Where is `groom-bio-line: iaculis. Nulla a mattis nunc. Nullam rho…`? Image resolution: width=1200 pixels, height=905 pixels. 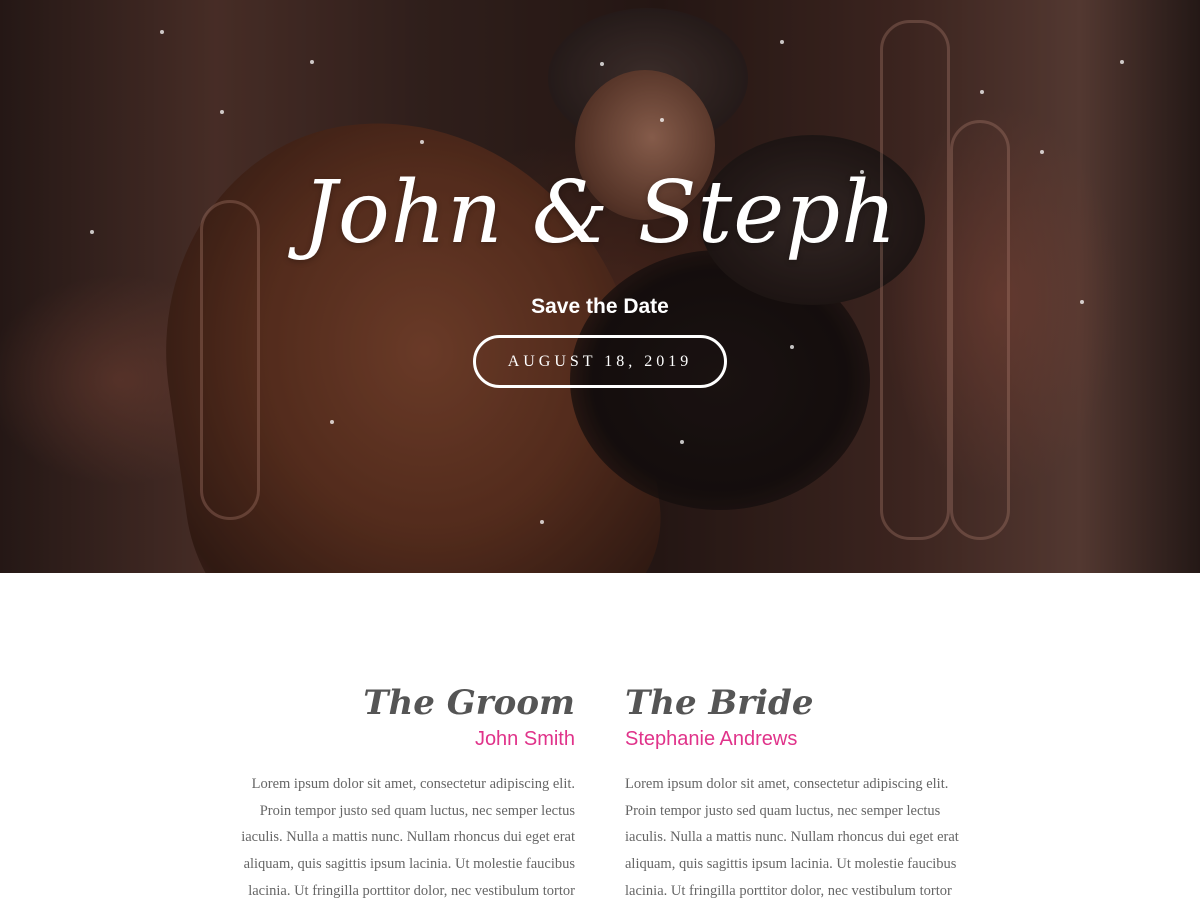 groom-bio-line: iaculis. Nulla a mattis nunc. Nullam rho… is located at coordinates (408, 837).